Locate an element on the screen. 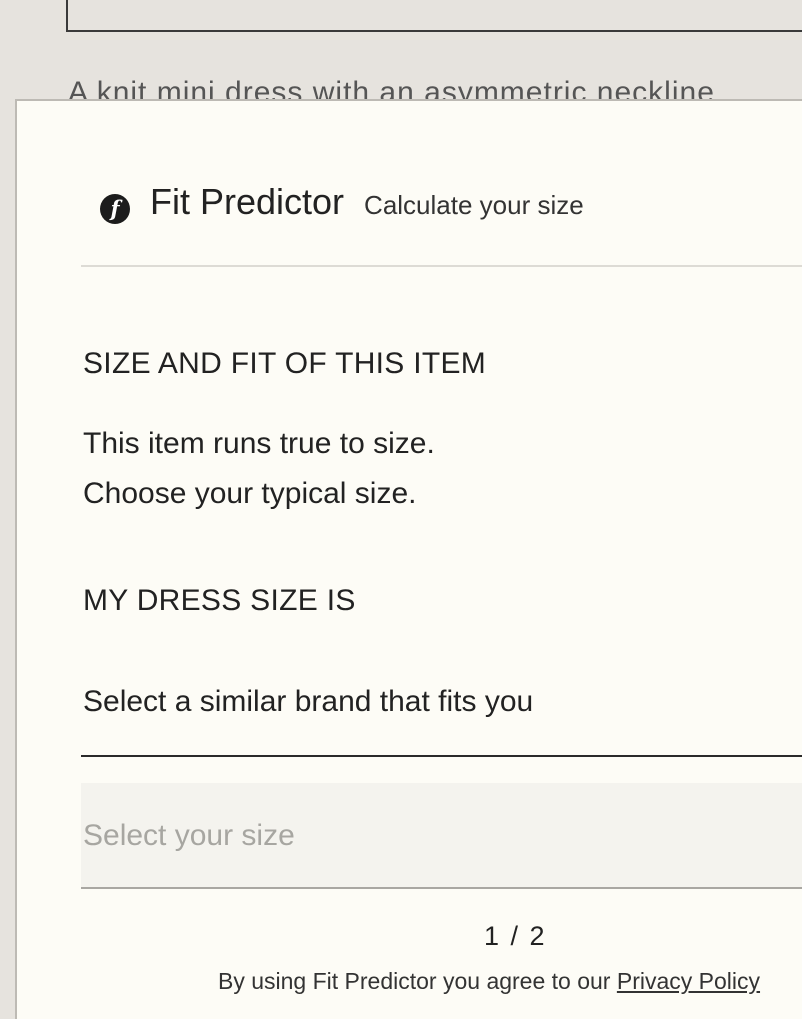 This screenshot has height=1019, width=802. brand-tagline: Calculate your size is located at coordinates (474, 205).